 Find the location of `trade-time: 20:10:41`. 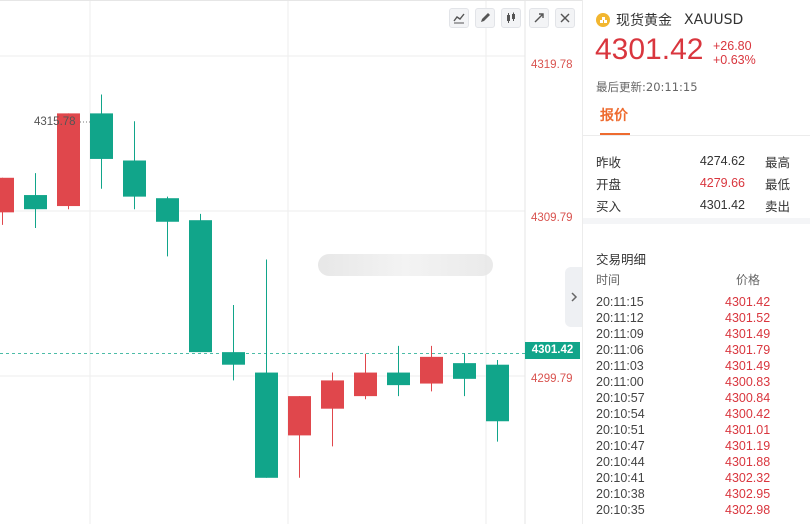

trade-time: 20:10:41 is located at coordinates (620, 478).